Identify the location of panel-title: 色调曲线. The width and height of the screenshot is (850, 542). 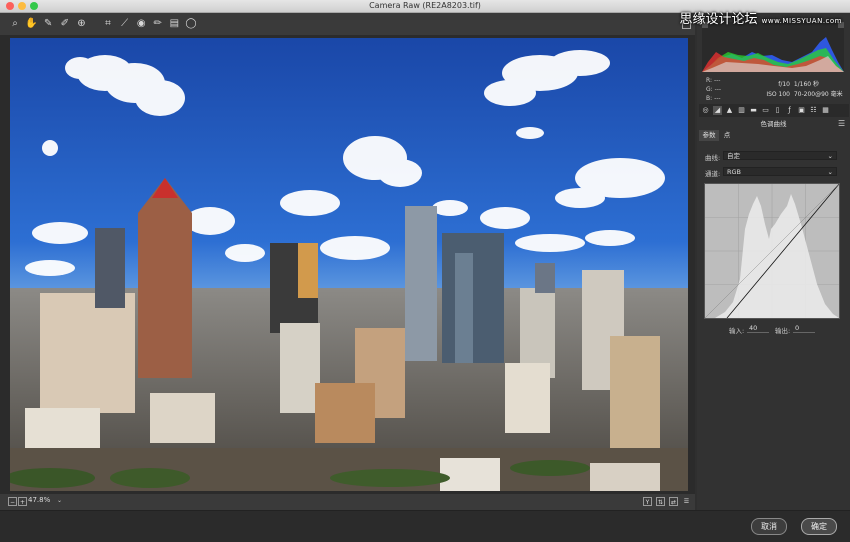
(773, 124).